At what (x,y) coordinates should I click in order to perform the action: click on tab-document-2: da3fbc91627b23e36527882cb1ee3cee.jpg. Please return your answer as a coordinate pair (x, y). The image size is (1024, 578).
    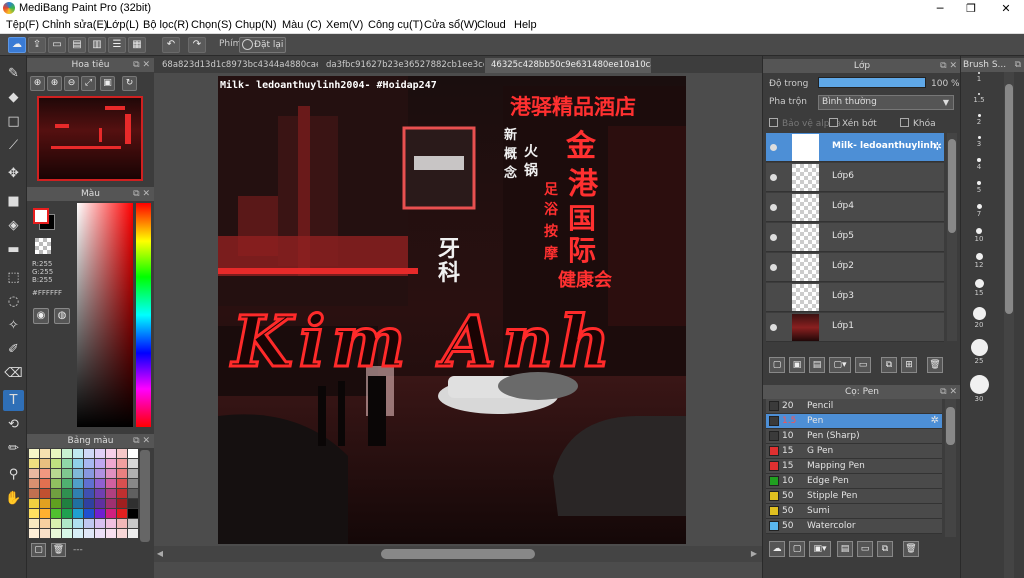
    Looking at the image, I should click on (402, 65).